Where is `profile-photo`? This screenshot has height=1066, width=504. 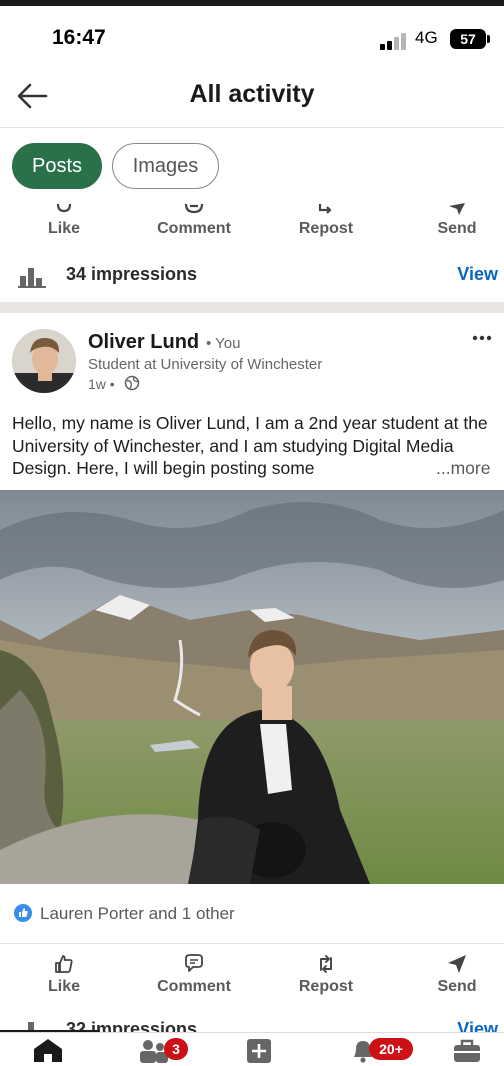
profile-photo is located at coordinates (44, 361).